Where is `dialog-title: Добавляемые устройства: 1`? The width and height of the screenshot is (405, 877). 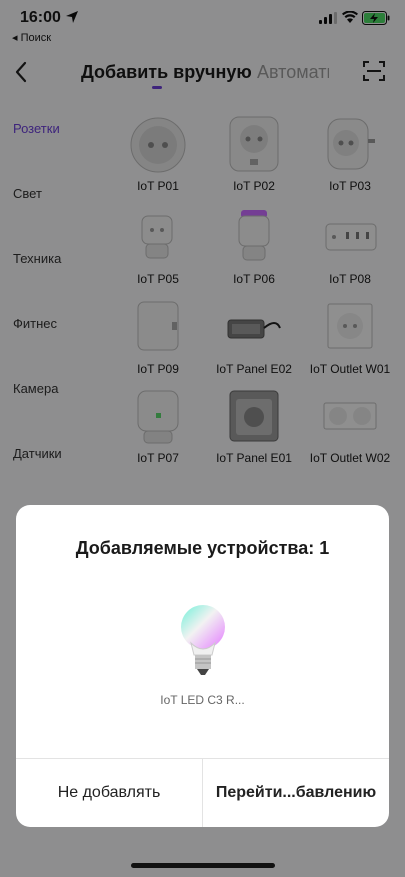
dialog-title: Добавляемые устройства: 1 is located at coordinates (202, 548).